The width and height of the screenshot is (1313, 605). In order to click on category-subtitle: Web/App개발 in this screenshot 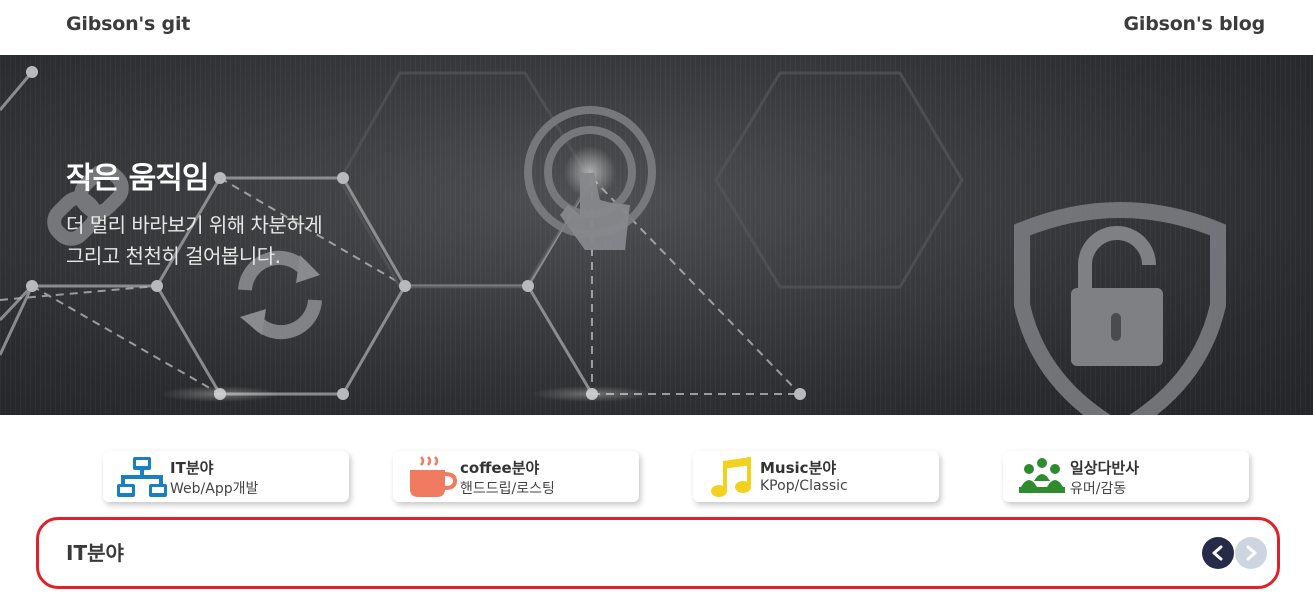, I will do `click(214, 489)`.